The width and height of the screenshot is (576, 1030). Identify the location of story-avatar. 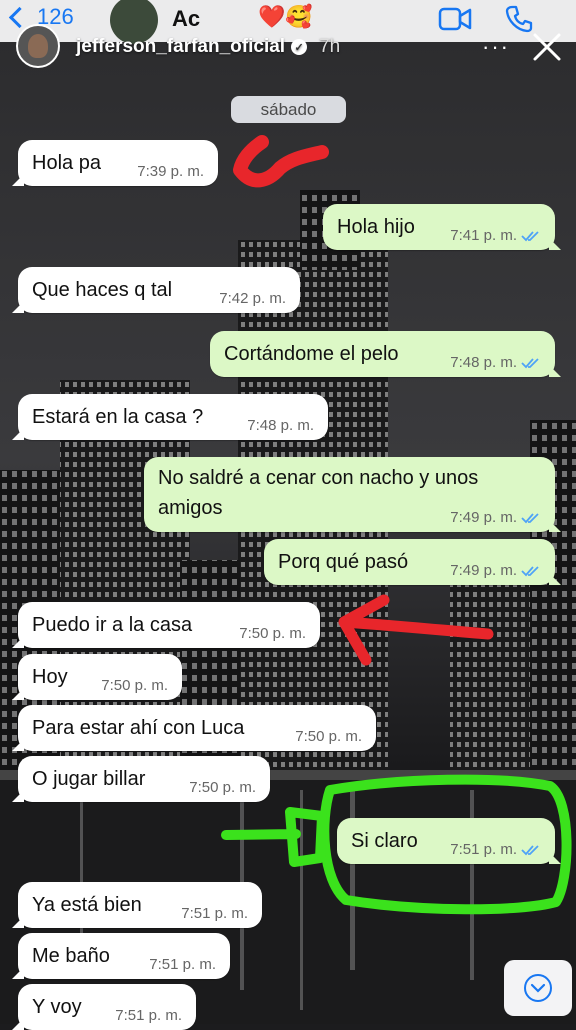
(38, 46).